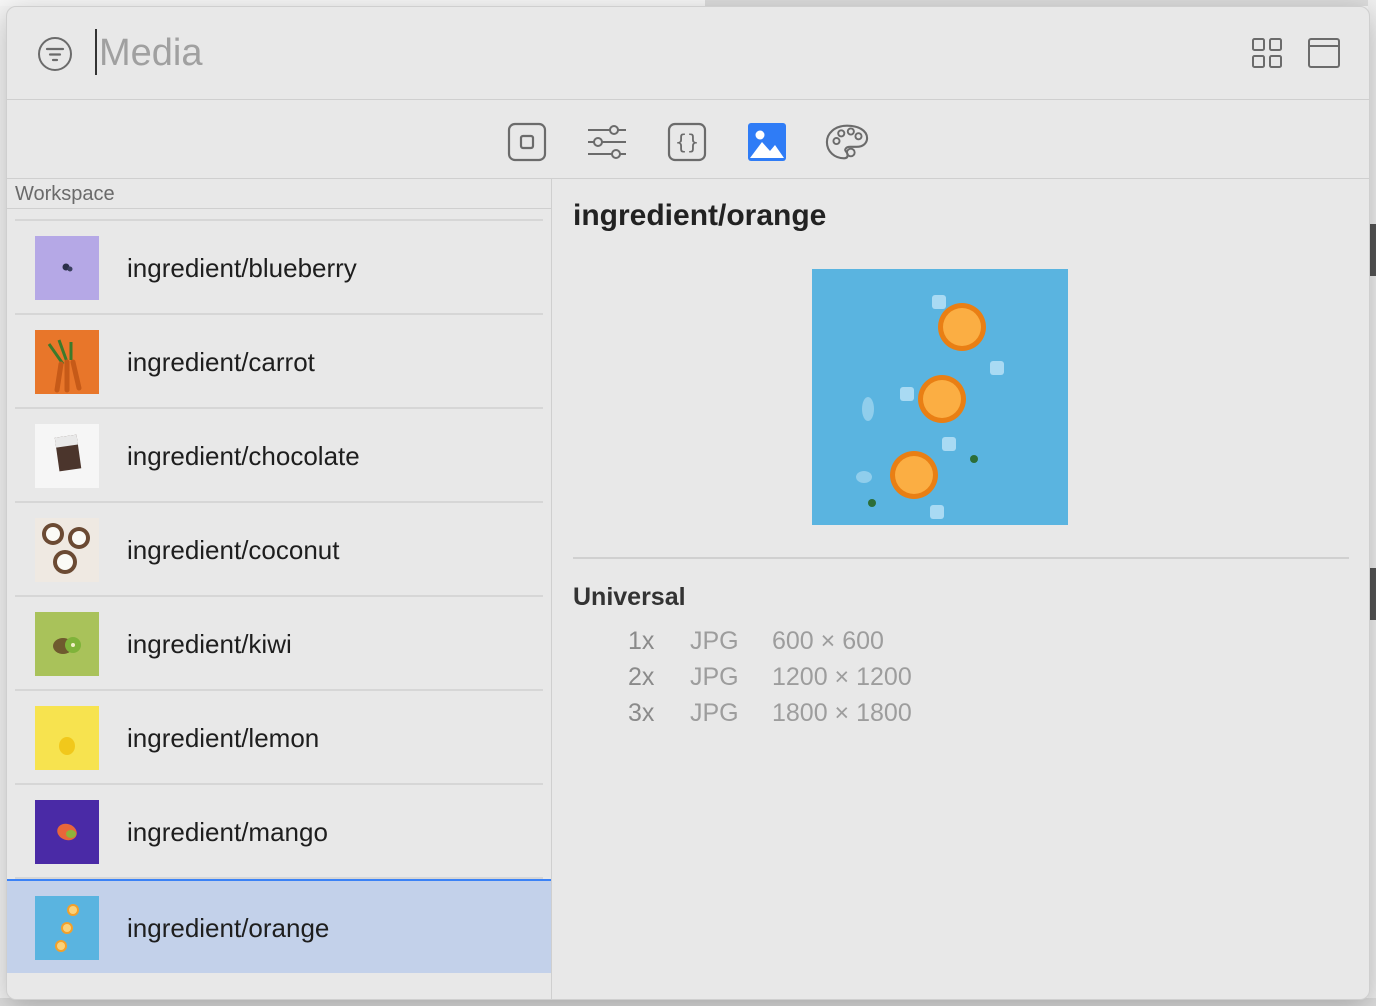 The image size is (1376, 1006). What do you see at coordinates (221, 362) in the screenshot?
I see `list-item-label: ingredient/carrot` at bounding box center [221, 362].